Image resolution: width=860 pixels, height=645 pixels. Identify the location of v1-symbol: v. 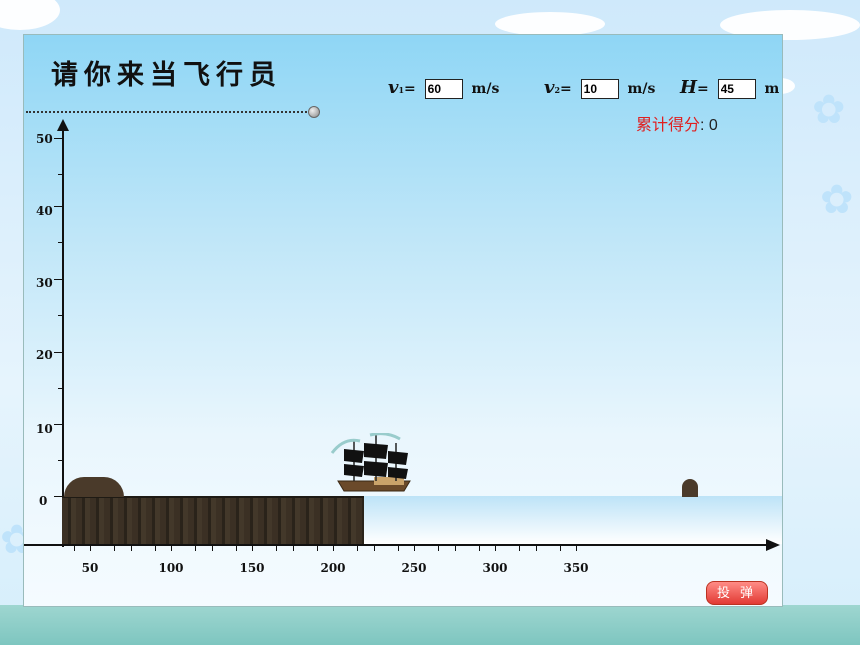
(393, 87).